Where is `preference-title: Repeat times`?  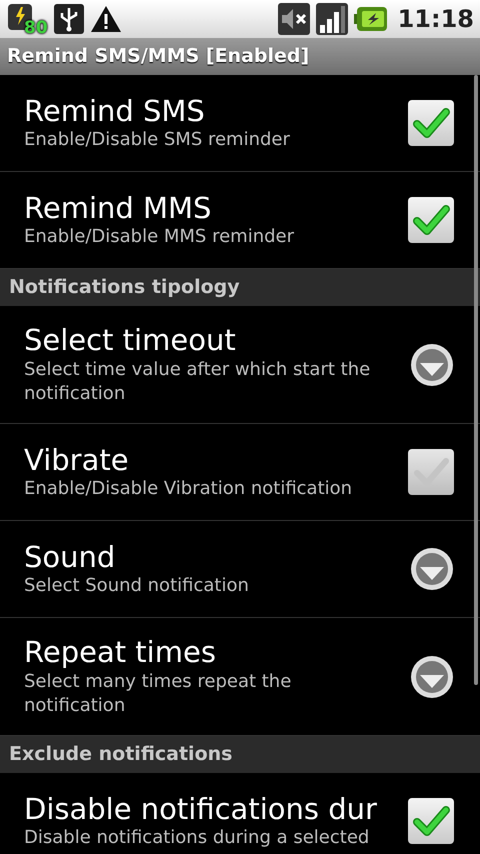 preference-title: Repeat times is located at coordinates (120, 652).